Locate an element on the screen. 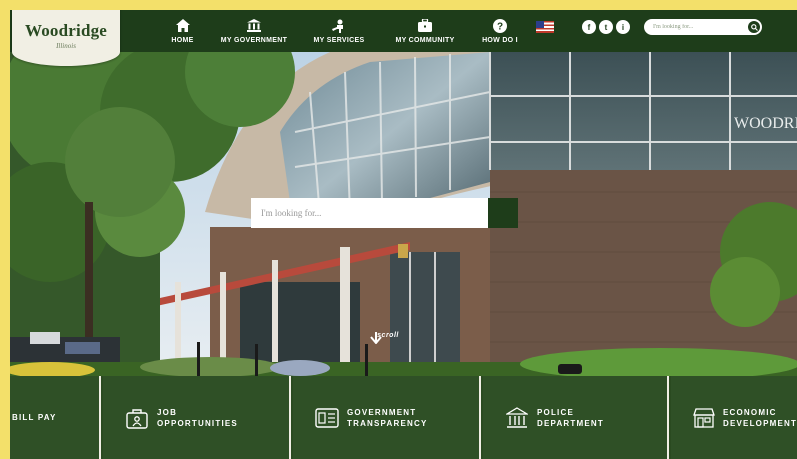  job-opportunities-icon is located at coordinates (137, 418).